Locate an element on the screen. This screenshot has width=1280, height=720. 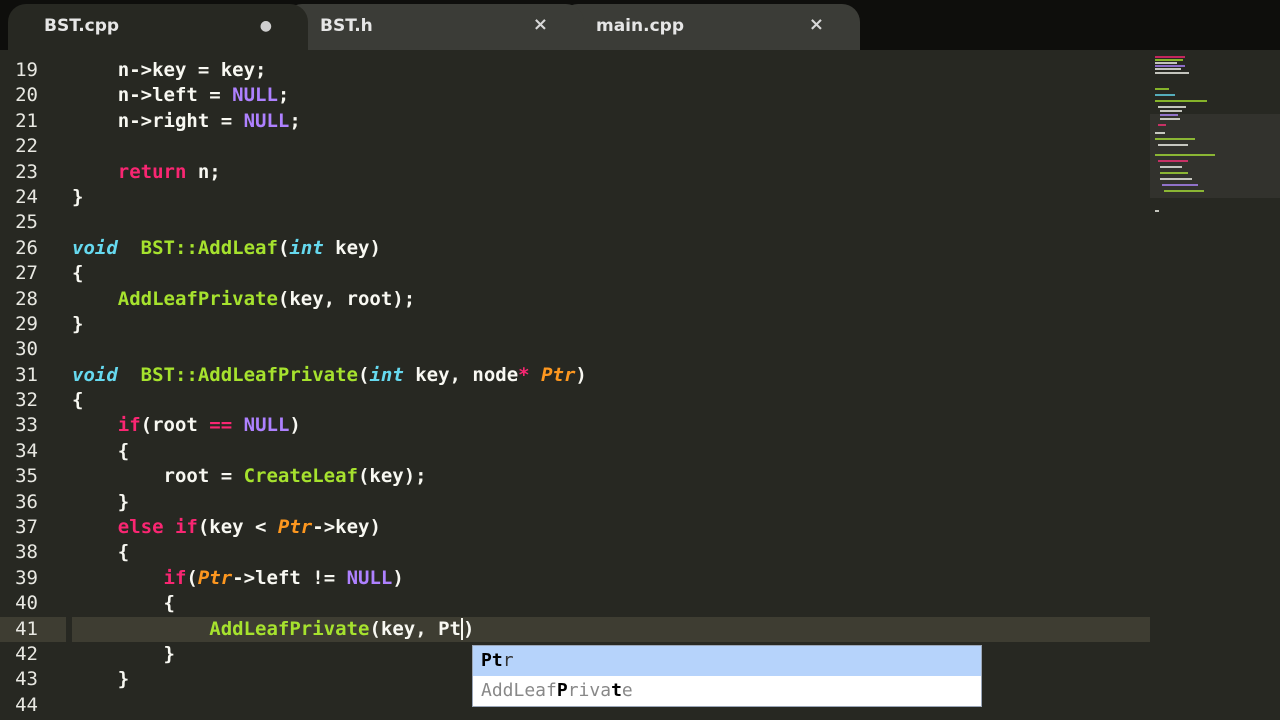
code-line: AddLeafPrivate(key, Pt) is located at coordinates (611, 629).